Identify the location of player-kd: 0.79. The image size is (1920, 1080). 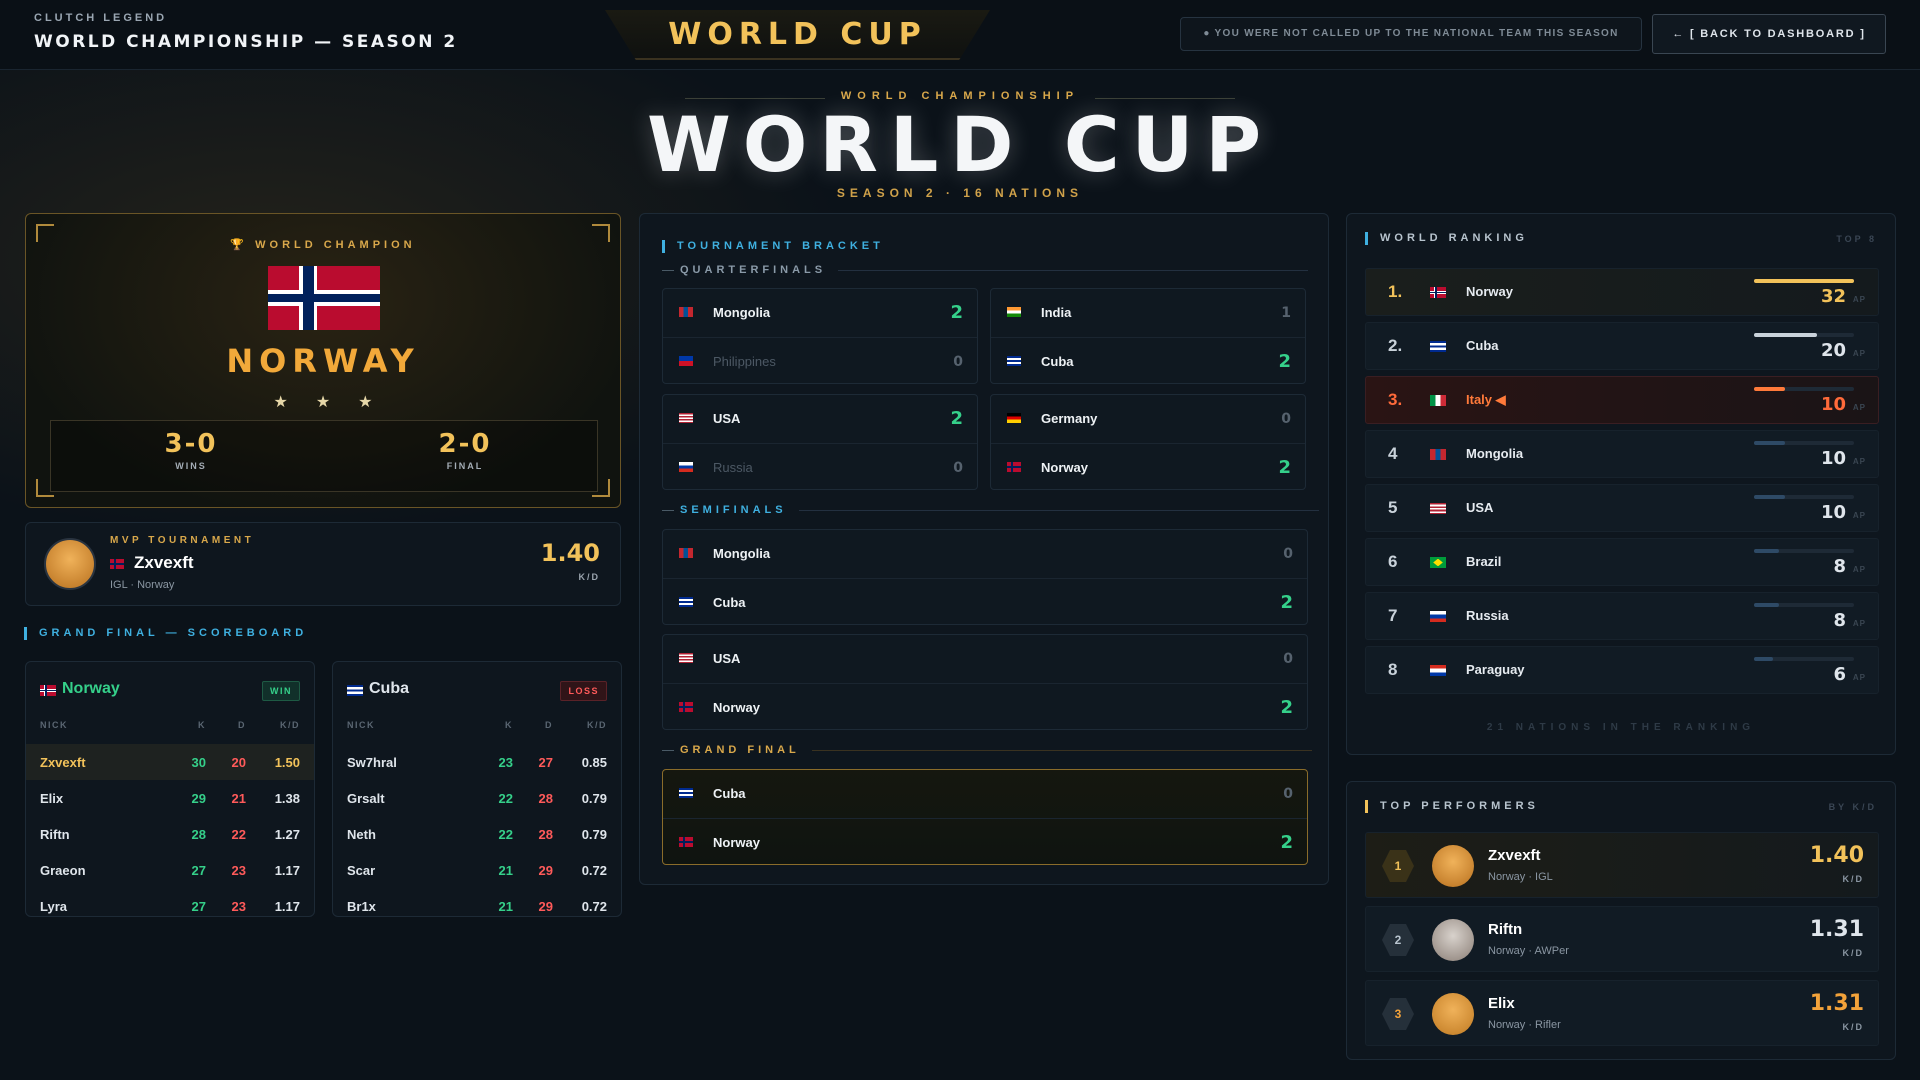
(594, 834).